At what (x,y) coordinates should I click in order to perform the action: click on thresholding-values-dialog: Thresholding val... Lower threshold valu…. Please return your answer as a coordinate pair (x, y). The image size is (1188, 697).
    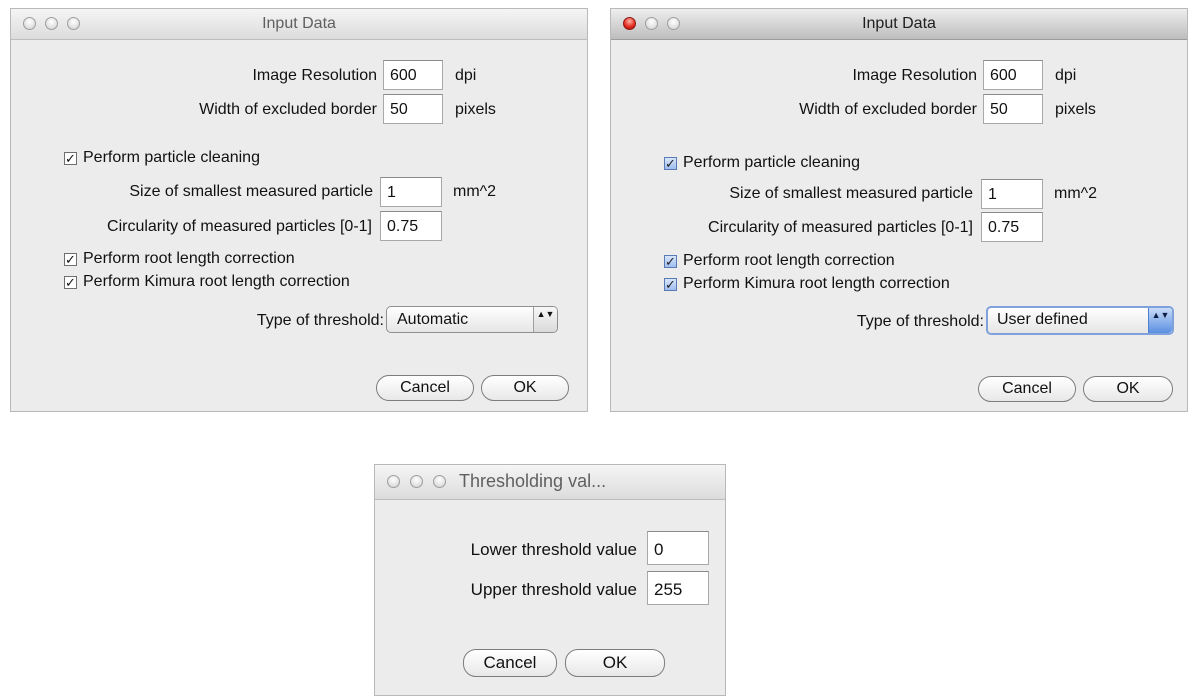
    Looking at the image, I should click on (550, 580).